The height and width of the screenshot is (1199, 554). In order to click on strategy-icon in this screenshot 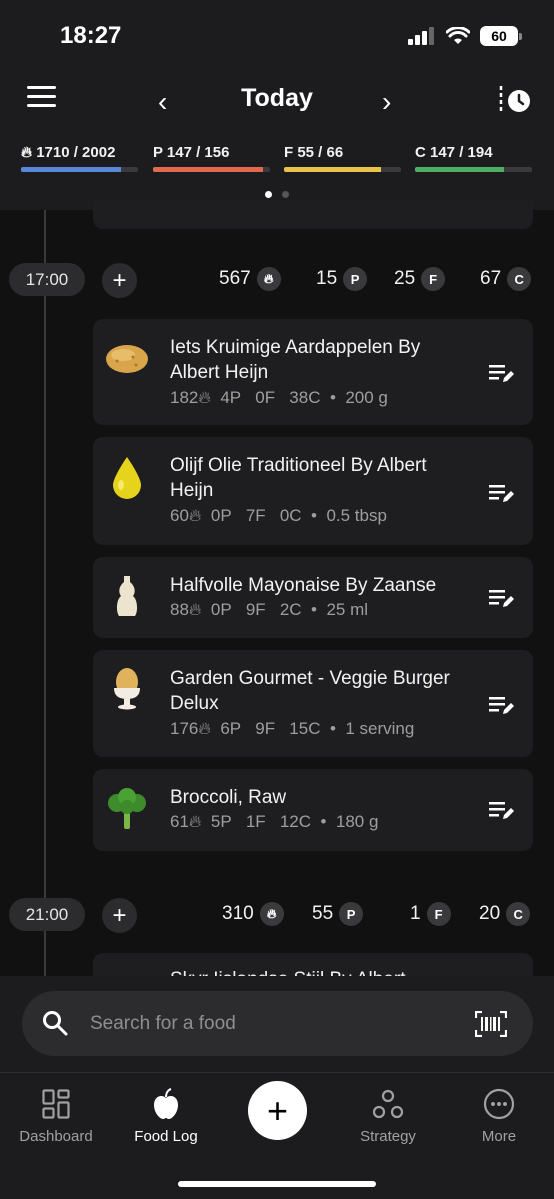, I will do `click(388, 1104)`.